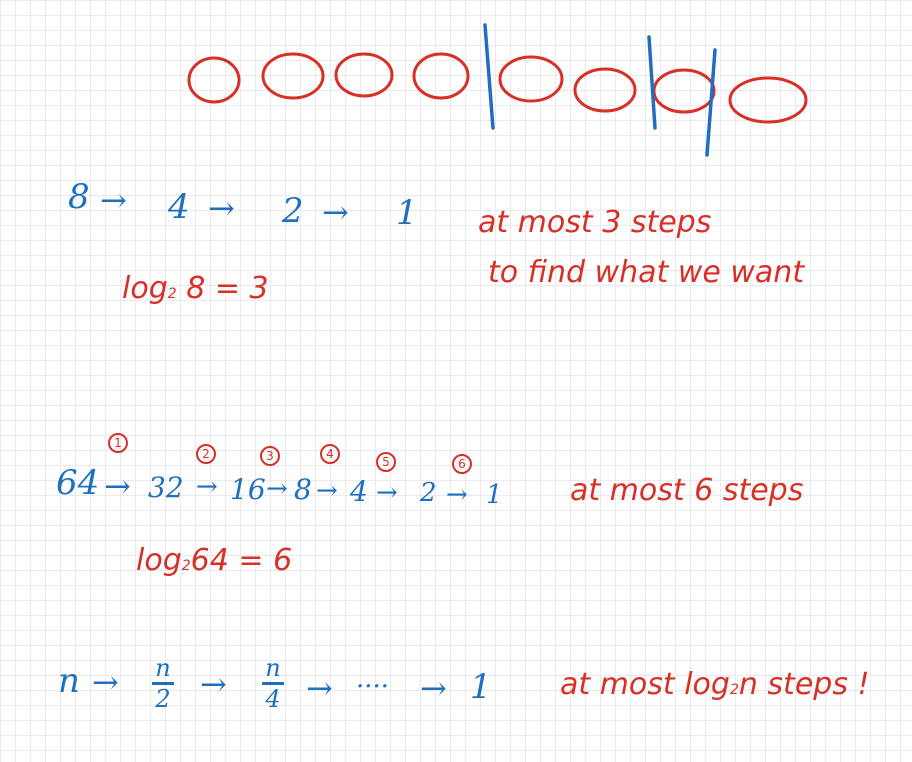 This screenshot has height=762, width=912. Describe the element at coordinates (214, 560) in the screenshot. I see `row2-log-formula: log264 = 6` at that location.